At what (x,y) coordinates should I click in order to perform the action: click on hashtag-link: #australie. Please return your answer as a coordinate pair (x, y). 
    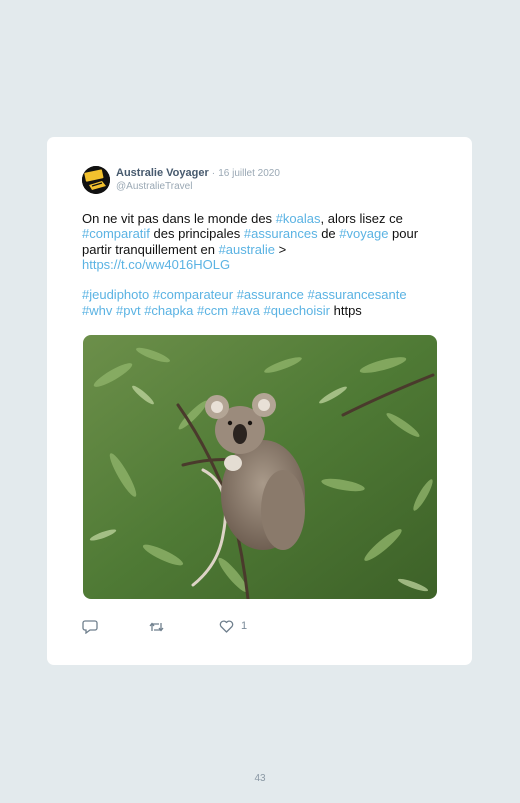
    Looking at the image, I should click on (247, 249).